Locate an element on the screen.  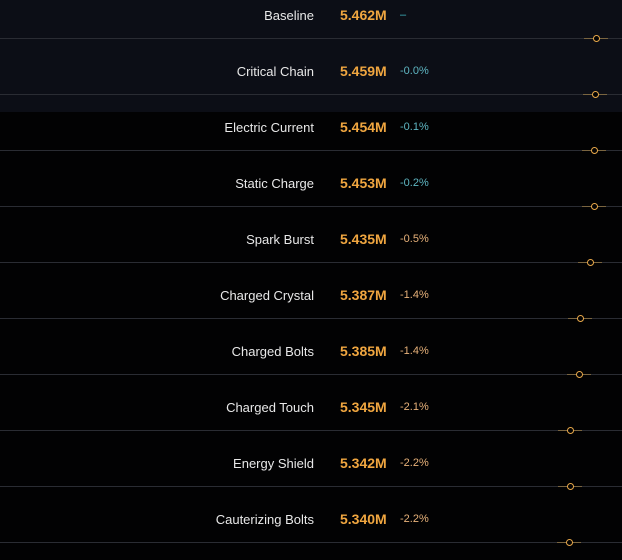
result-name: Static Charge is located at coordinates (274, 183).